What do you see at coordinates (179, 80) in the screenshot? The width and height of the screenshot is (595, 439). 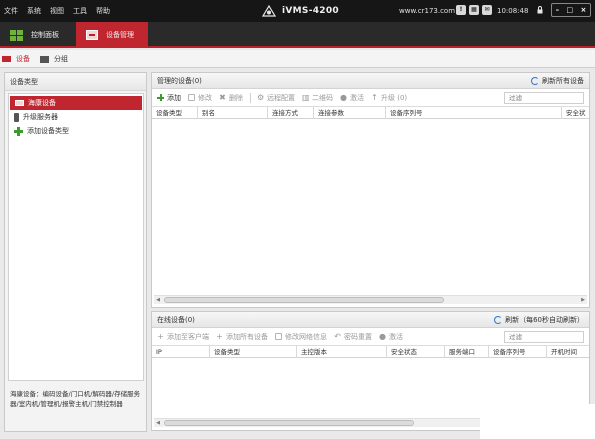 I see `panel-title: 管理的设备(0)` at bounding box center [179, 80].